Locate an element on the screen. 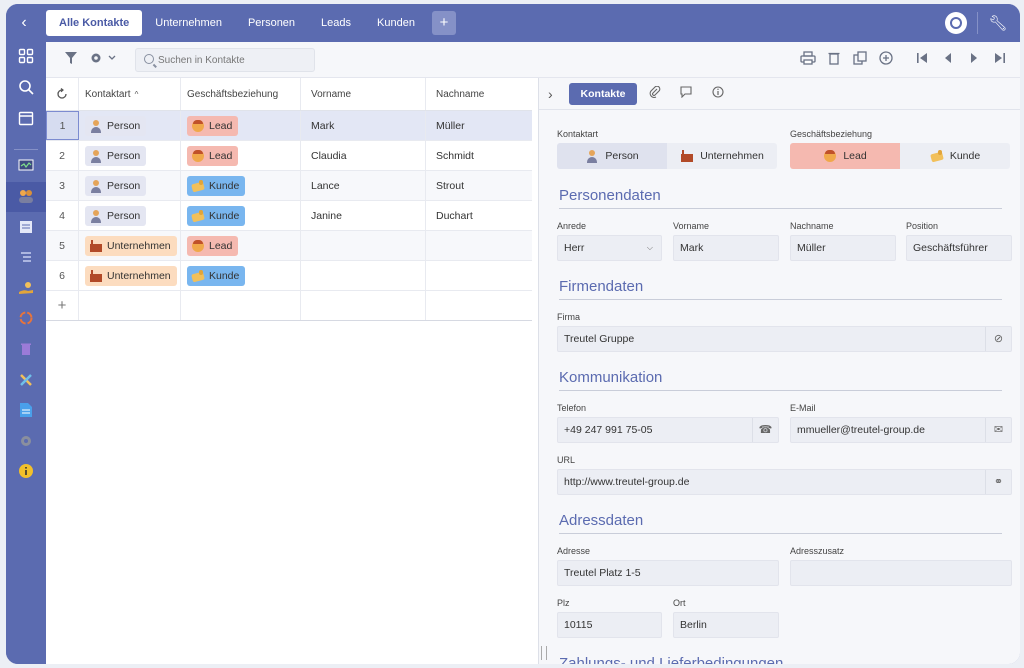 This screenshot has height=668, width=1024. add-tab-button: + is located at coordinates (443, 23).